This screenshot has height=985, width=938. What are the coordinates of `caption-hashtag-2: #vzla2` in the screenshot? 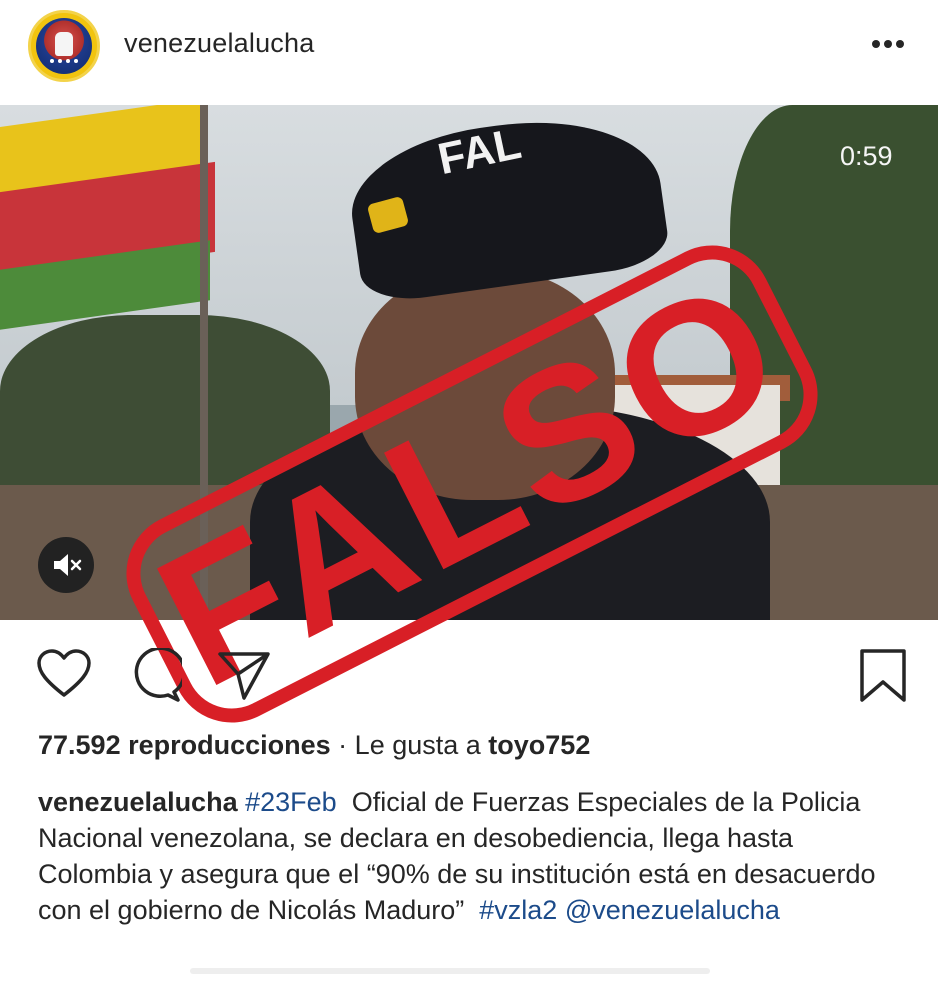 It's located at (518, 910).